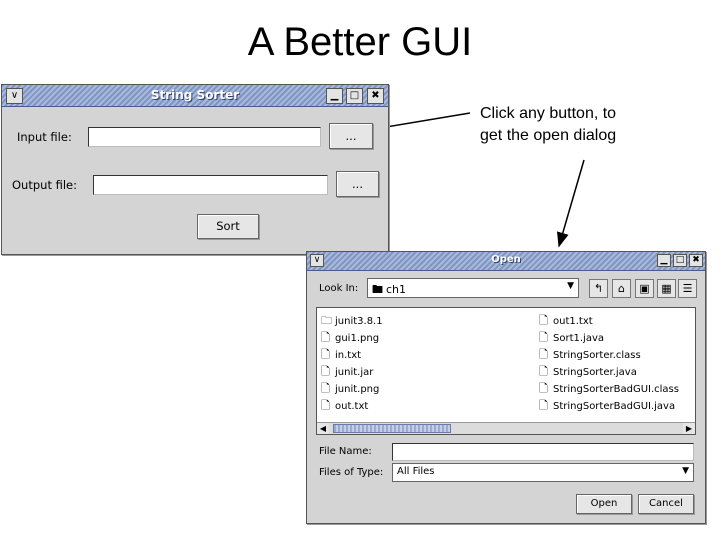 The width and height of the screenshot is (720, 540). What do you see at coordinates (345, 451) in the screenshot?
I see `file-name-label: File Name:` at bounding box center [345, 451].